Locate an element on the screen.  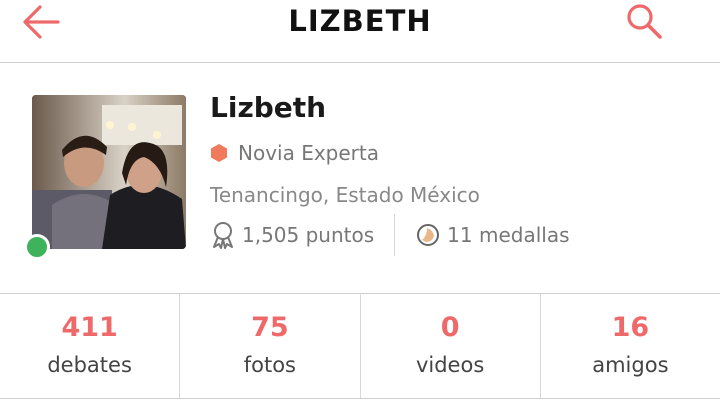
counter-value: 16 is located at coordinates (630, 327).